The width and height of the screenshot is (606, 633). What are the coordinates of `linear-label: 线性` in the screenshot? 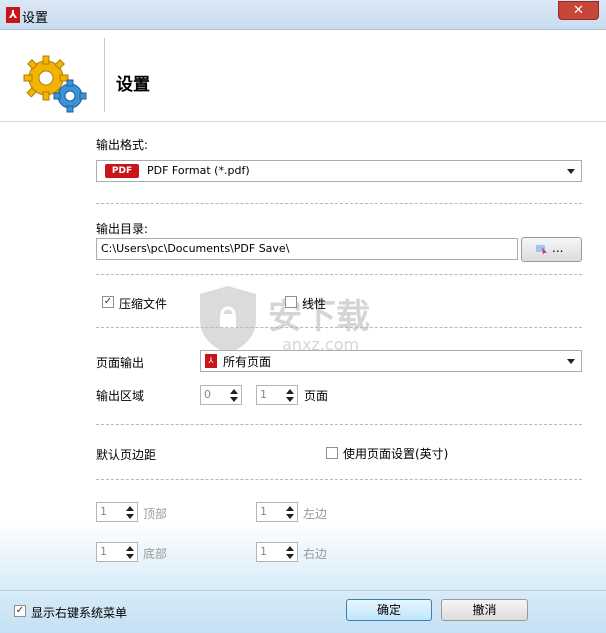 It's located at (314, 304).